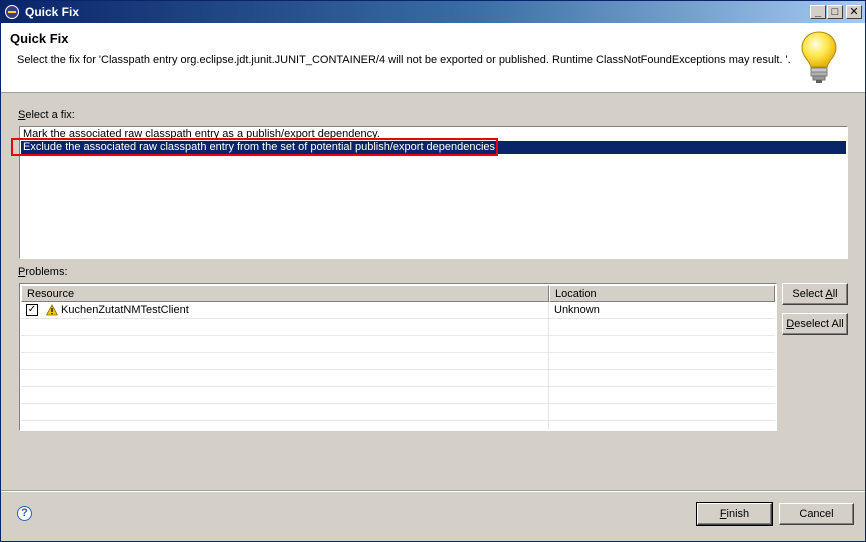 Image resolution: width=866 pixels, height=542 pixels. Describe the element at coordinates (32, 310) in the screenshot. I see `problem-checkbox: ✓` at that location.